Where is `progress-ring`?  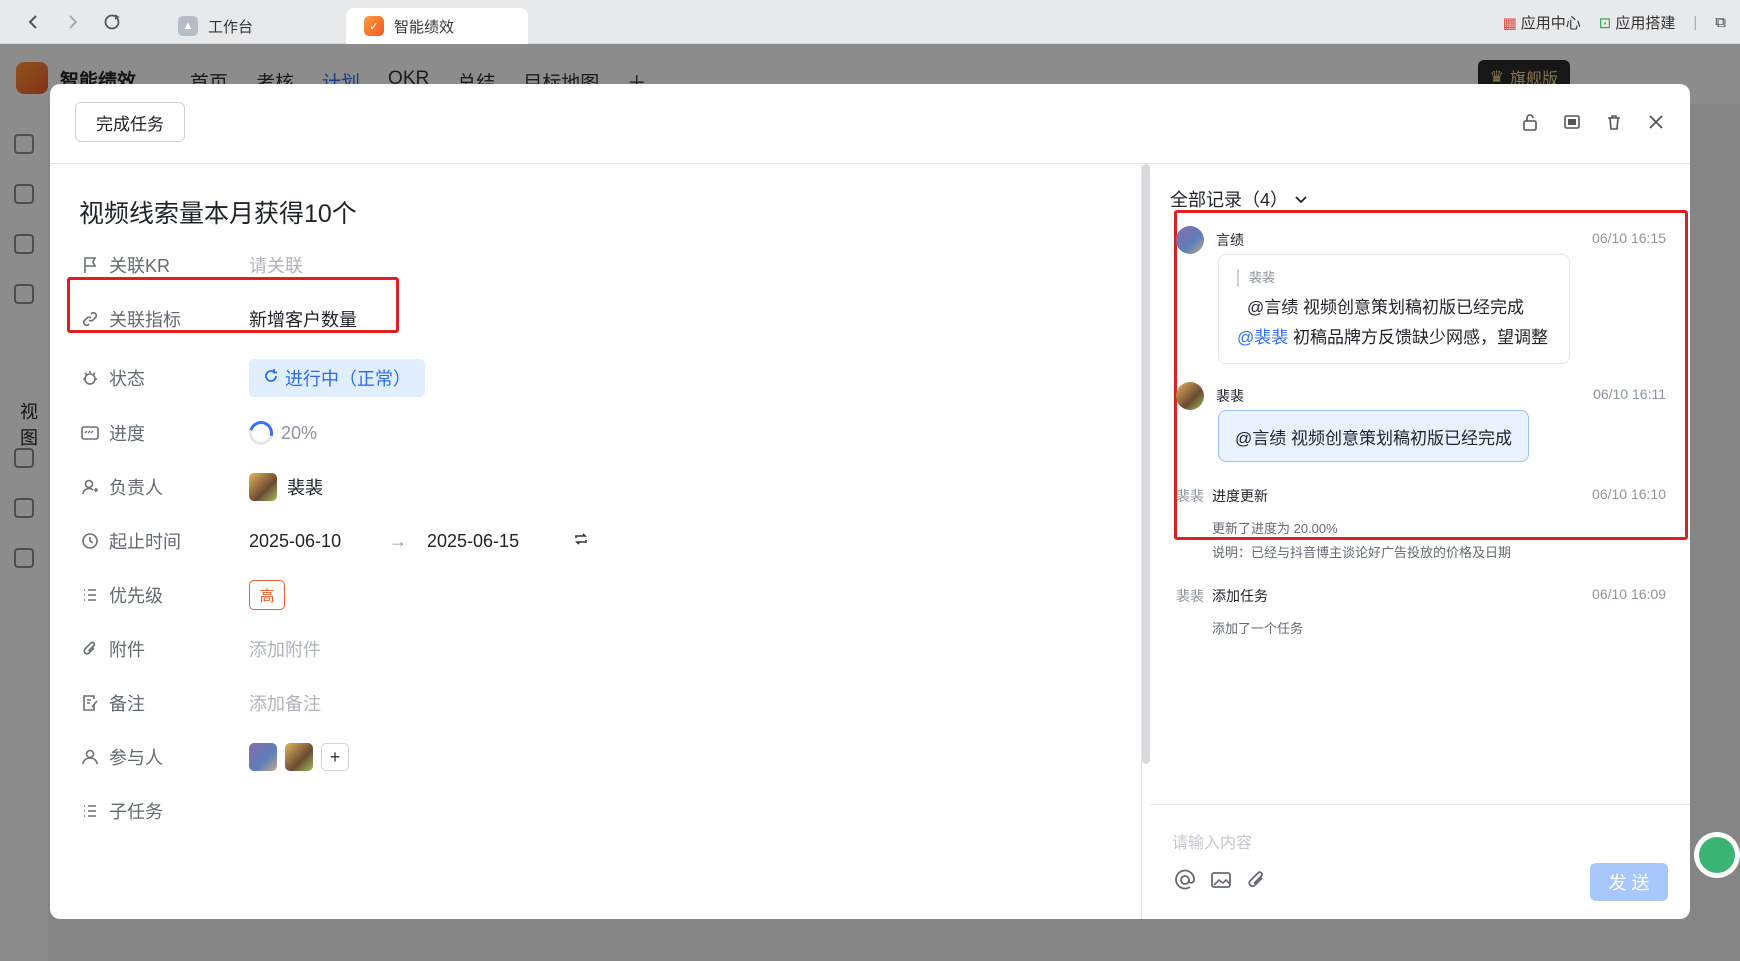
progress-ring is located at coordinates (261, 433).